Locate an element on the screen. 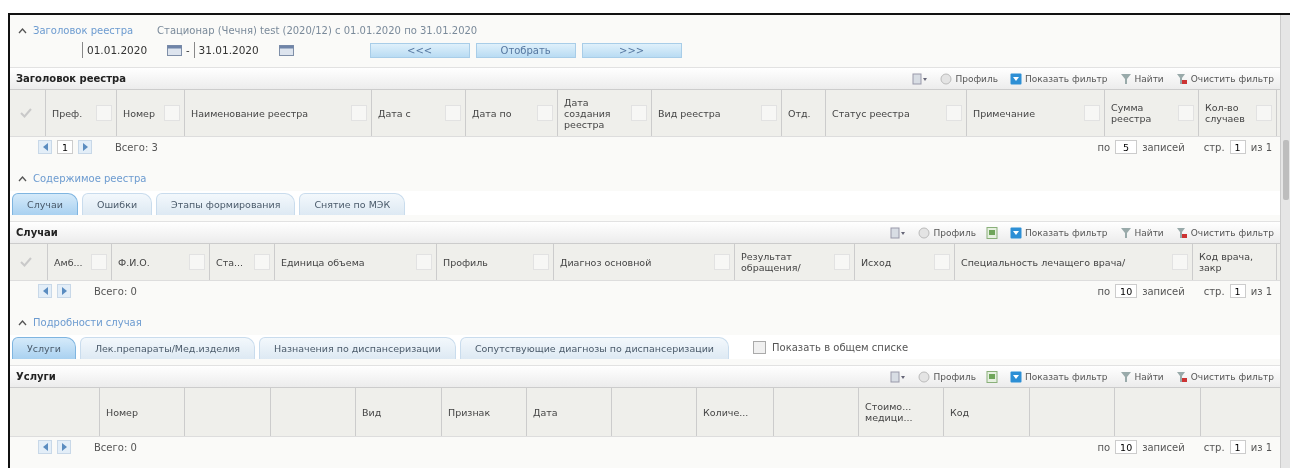 The image size is (1290, 468). column-header: Отд. is located at coordinates (804, 113).